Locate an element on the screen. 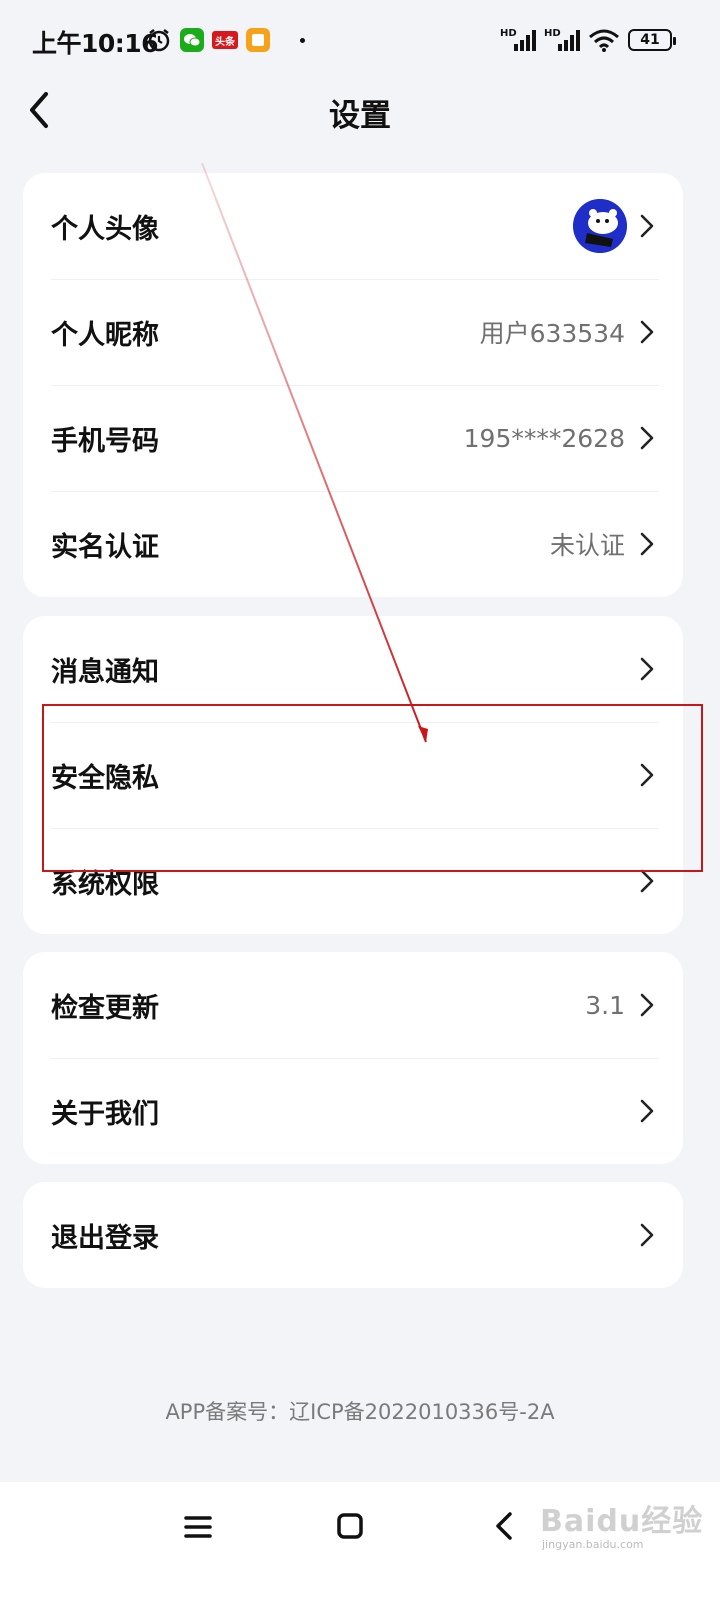 The width and height of the screenshot is (720, 1600). wifi-icon is located at coordinates (604, 40).